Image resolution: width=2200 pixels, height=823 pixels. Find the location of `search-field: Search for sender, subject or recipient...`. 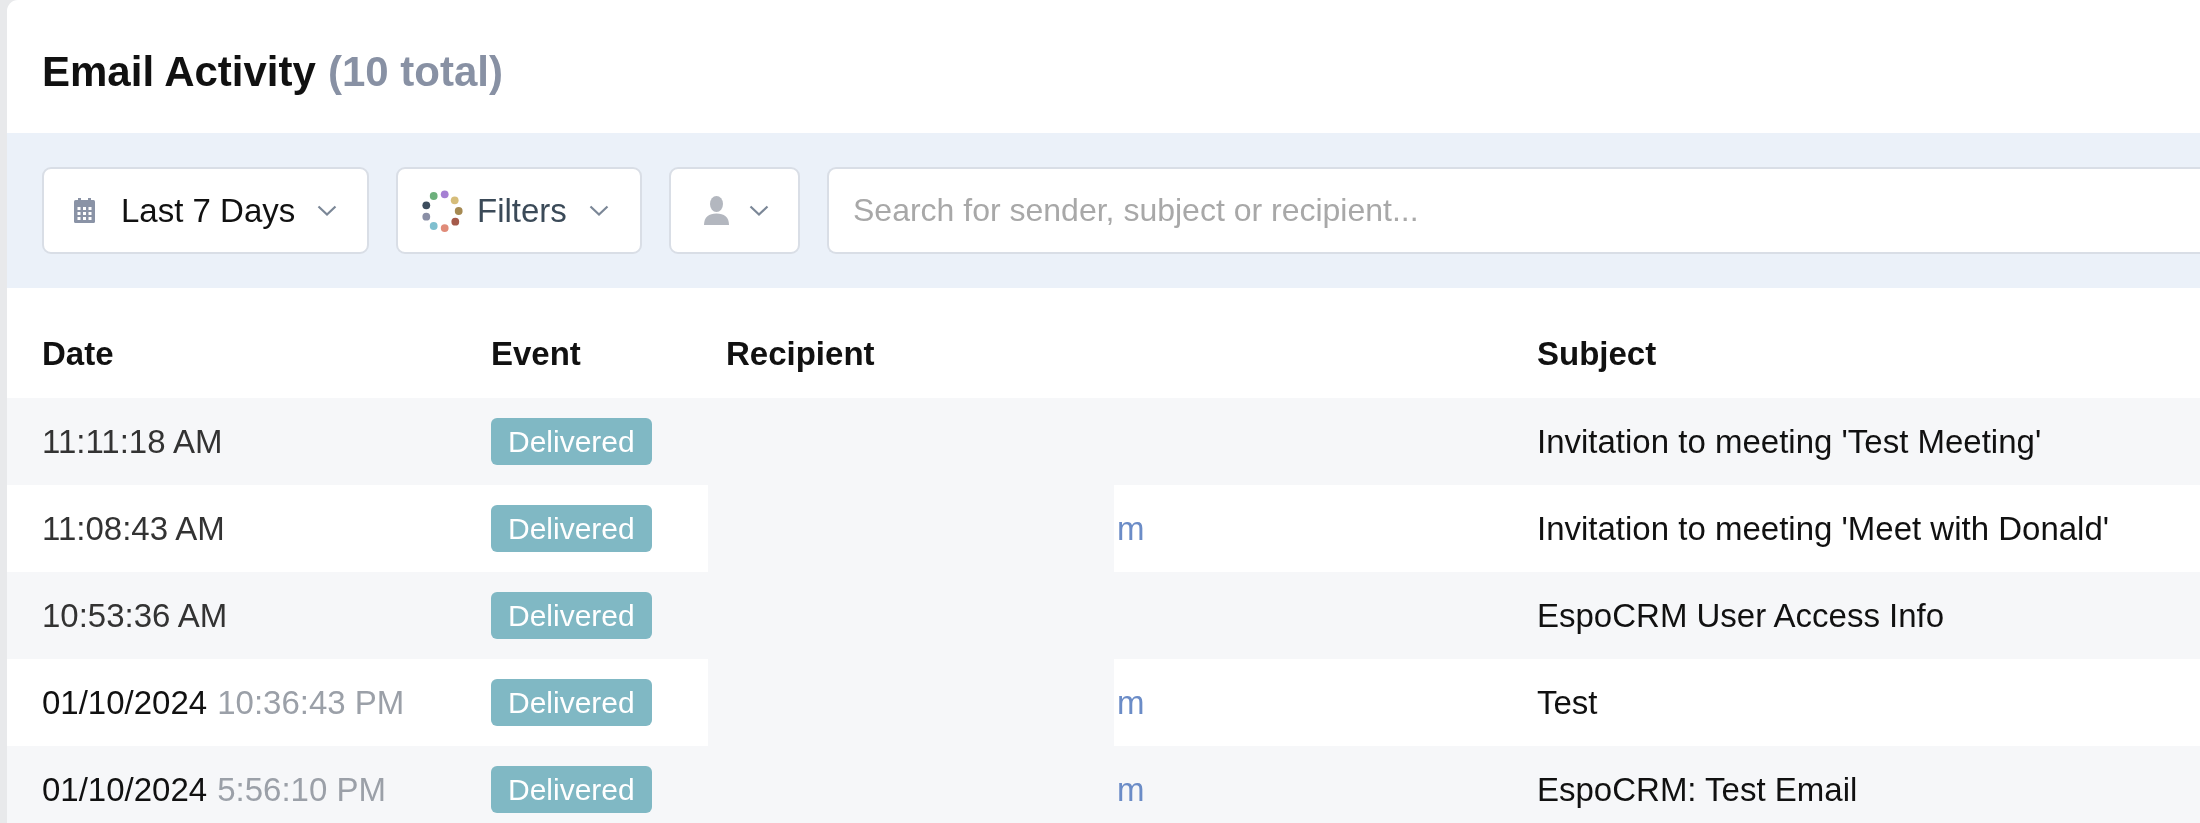

search-field: Search for sender, subject or recipient... is located at coordinates (1513, 210).